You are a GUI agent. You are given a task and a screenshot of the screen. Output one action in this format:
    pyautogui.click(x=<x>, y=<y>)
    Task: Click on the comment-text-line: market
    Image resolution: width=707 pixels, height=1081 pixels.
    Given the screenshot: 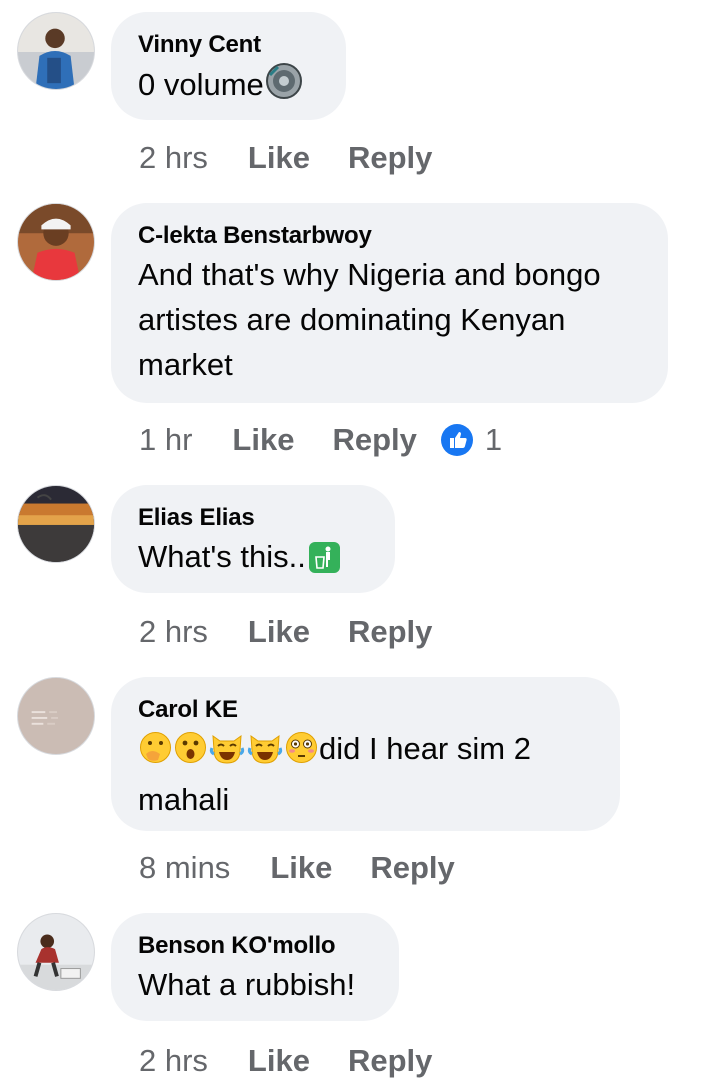 What is the action you would take?
    pyautogui.click(x=185, y=364)
    